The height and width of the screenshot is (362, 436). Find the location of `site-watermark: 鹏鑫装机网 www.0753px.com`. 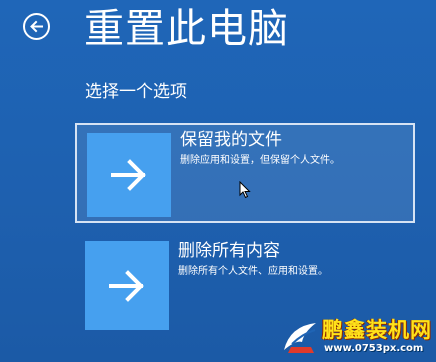

site-watermark: 鹏鑫装机网 www.0753px.com is located at coordinates (358, 338).